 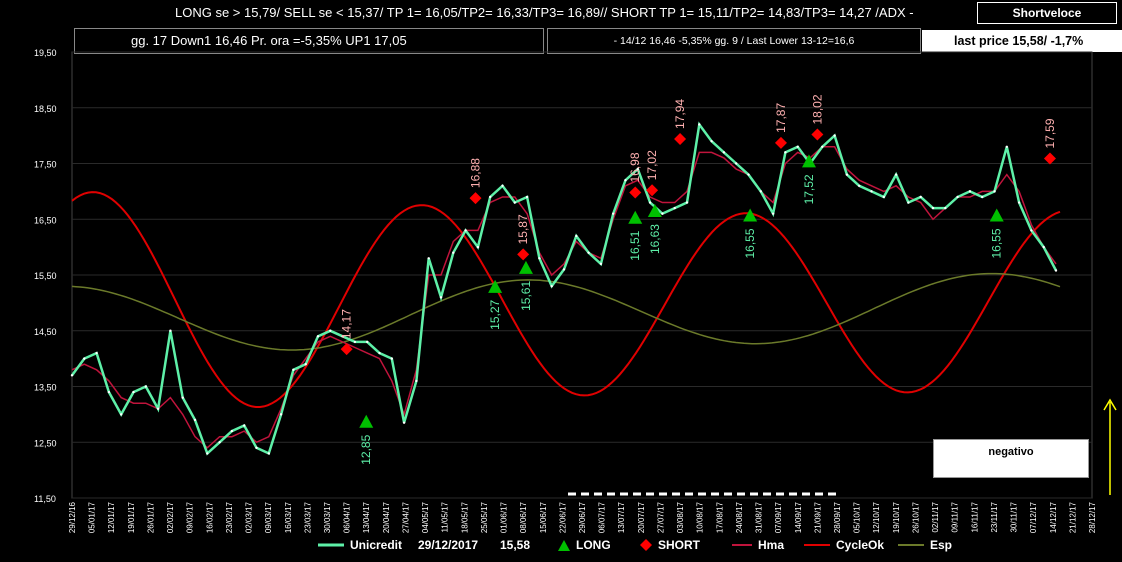 What do you see at coordinates (131, 517) in the screenshot?
I see `x-tick-label: 19/01/17` at bounding box center [131, 517].